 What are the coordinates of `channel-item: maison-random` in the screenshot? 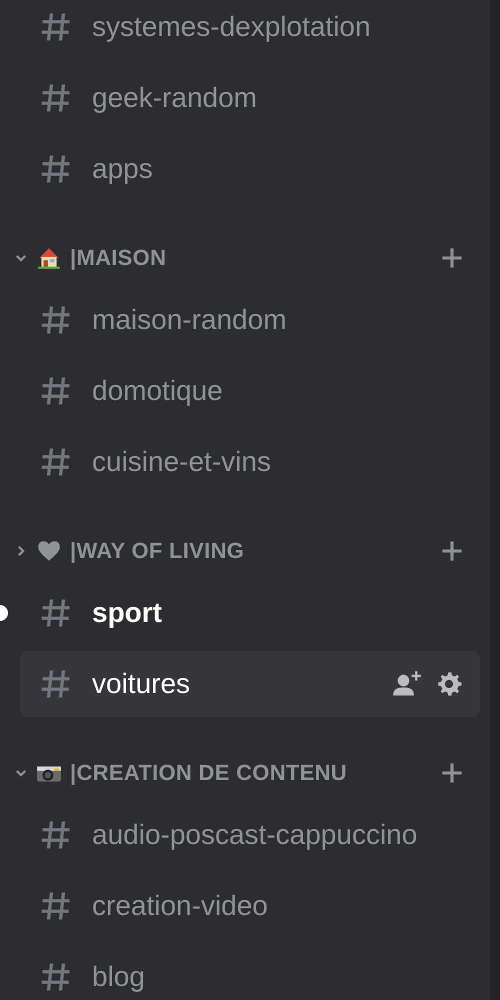 It's located at (250, 320).